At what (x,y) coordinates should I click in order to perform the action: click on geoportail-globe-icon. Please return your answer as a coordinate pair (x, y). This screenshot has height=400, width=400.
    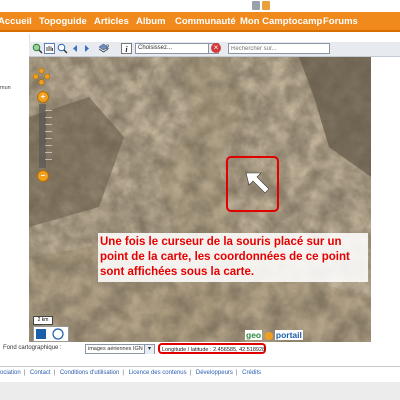
    Looking at the image, I should click on (268, 335).